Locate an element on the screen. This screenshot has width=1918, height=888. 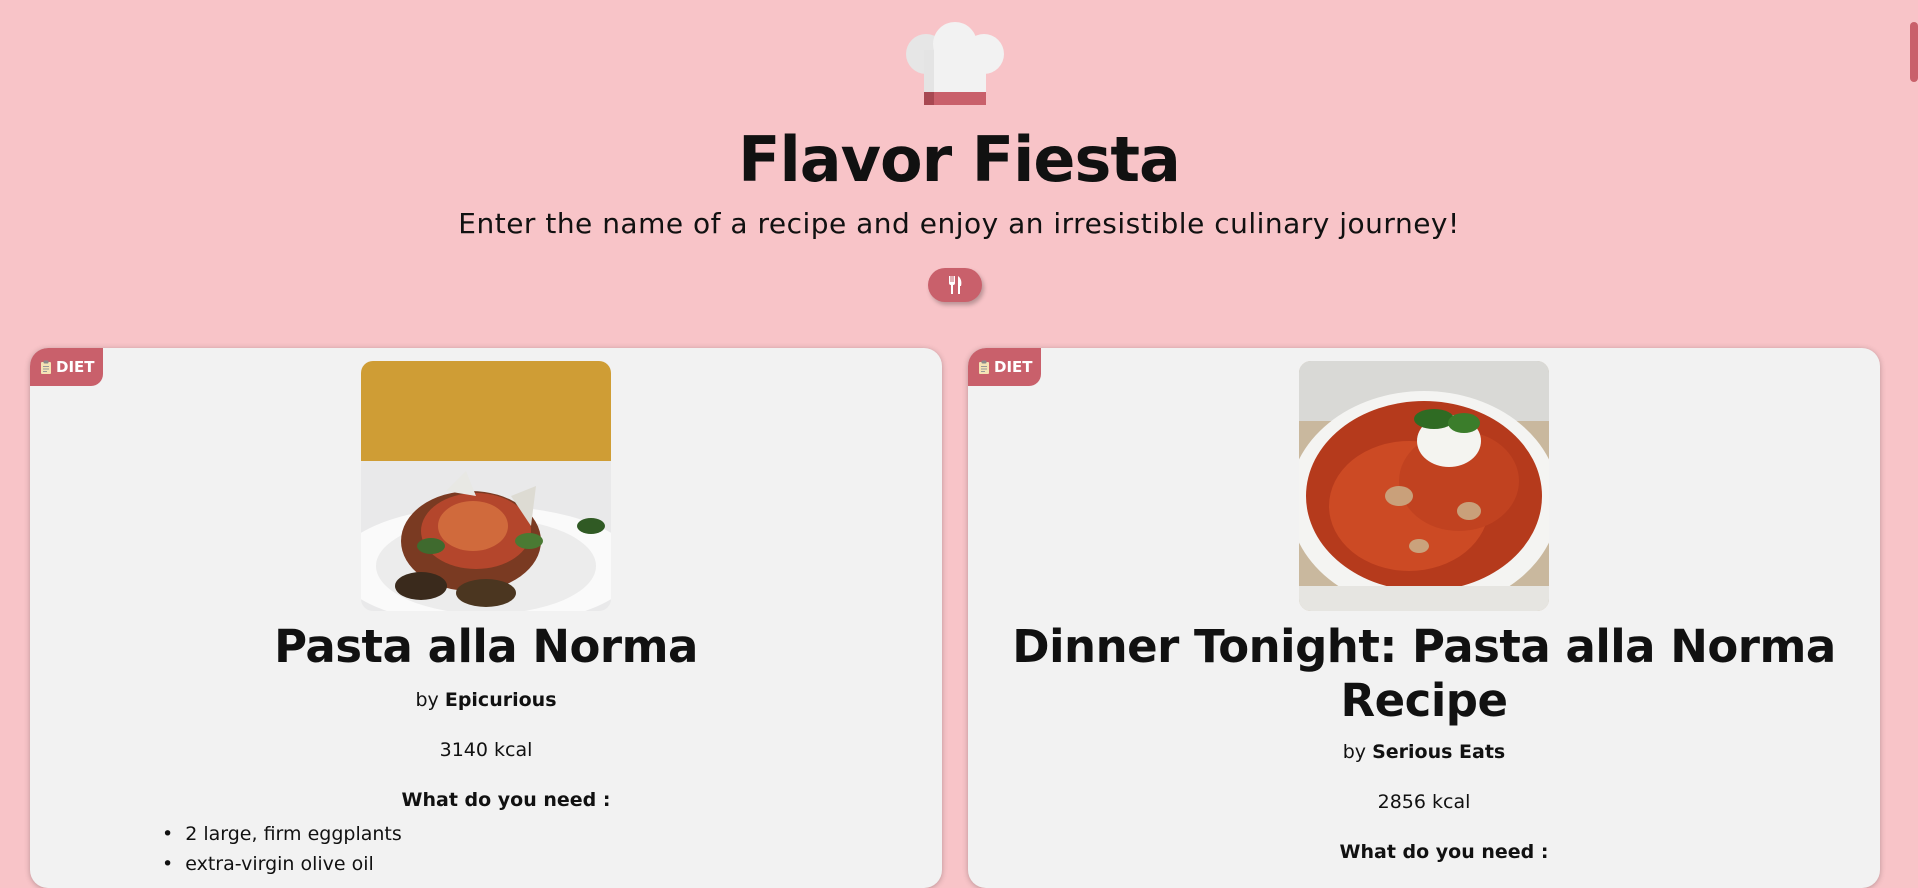
chef-hat-icon is located at coordinates (955, 63).